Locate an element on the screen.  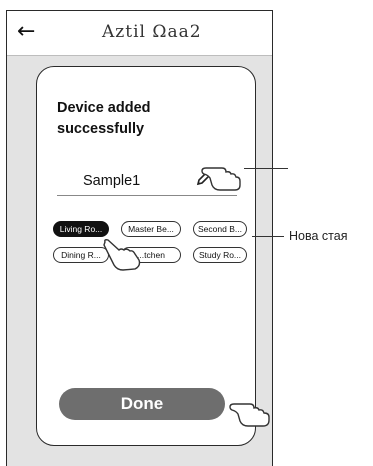
top-bar: ← Aztil Ωaa2 is located at coordinates (139, 33).